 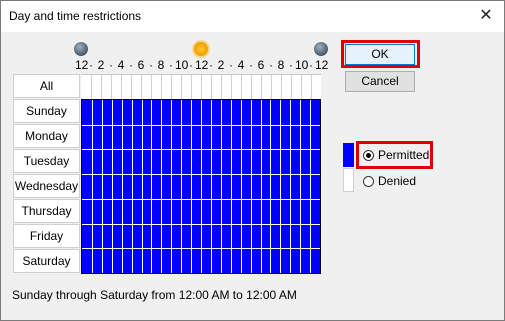 I want to click on hour-column-headers, so click(x=201, y=86).